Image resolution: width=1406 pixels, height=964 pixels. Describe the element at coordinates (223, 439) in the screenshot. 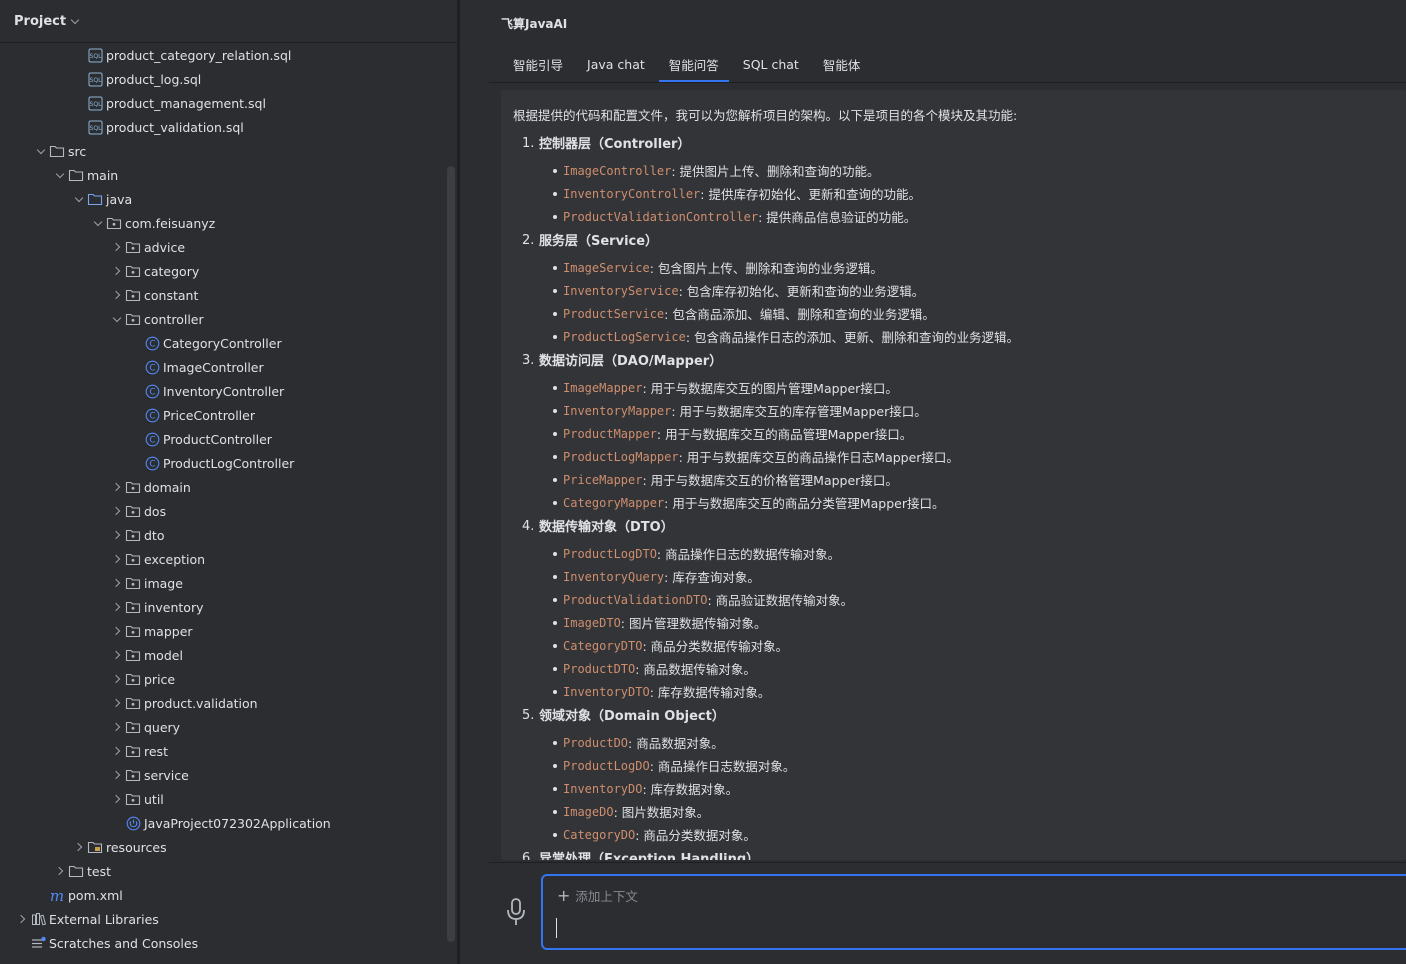

I see `tree-item: C ProductController` at that location.